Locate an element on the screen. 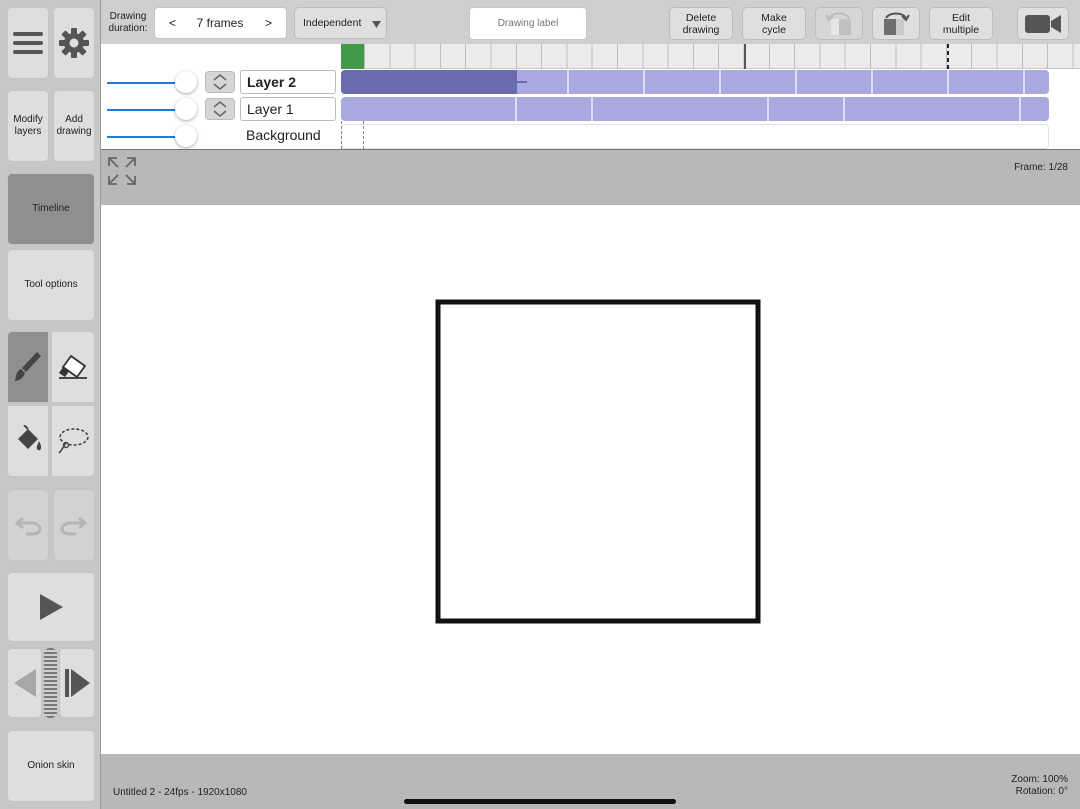  eraser-tool-button is located at coordinates (73, 367).